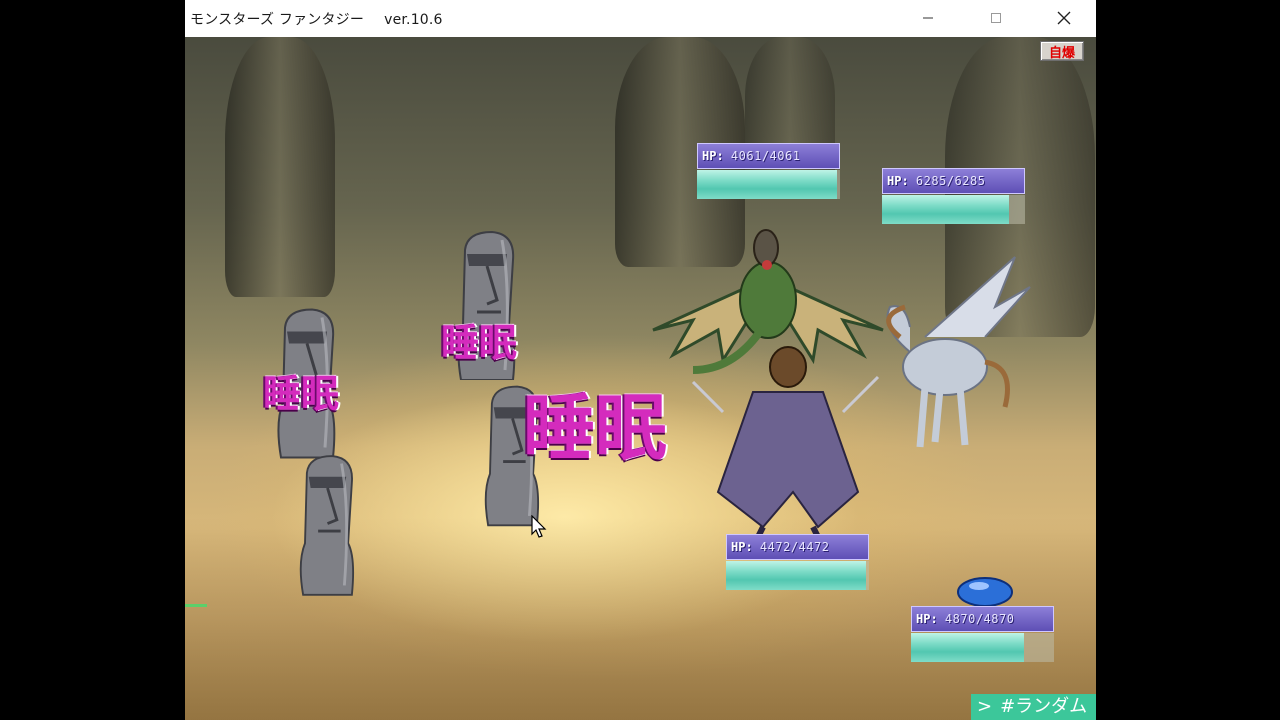 This screenshot has width=1280, height=720. I want to click on hp-panel-samurai: HP: 4472/4472, so click(797, 562).